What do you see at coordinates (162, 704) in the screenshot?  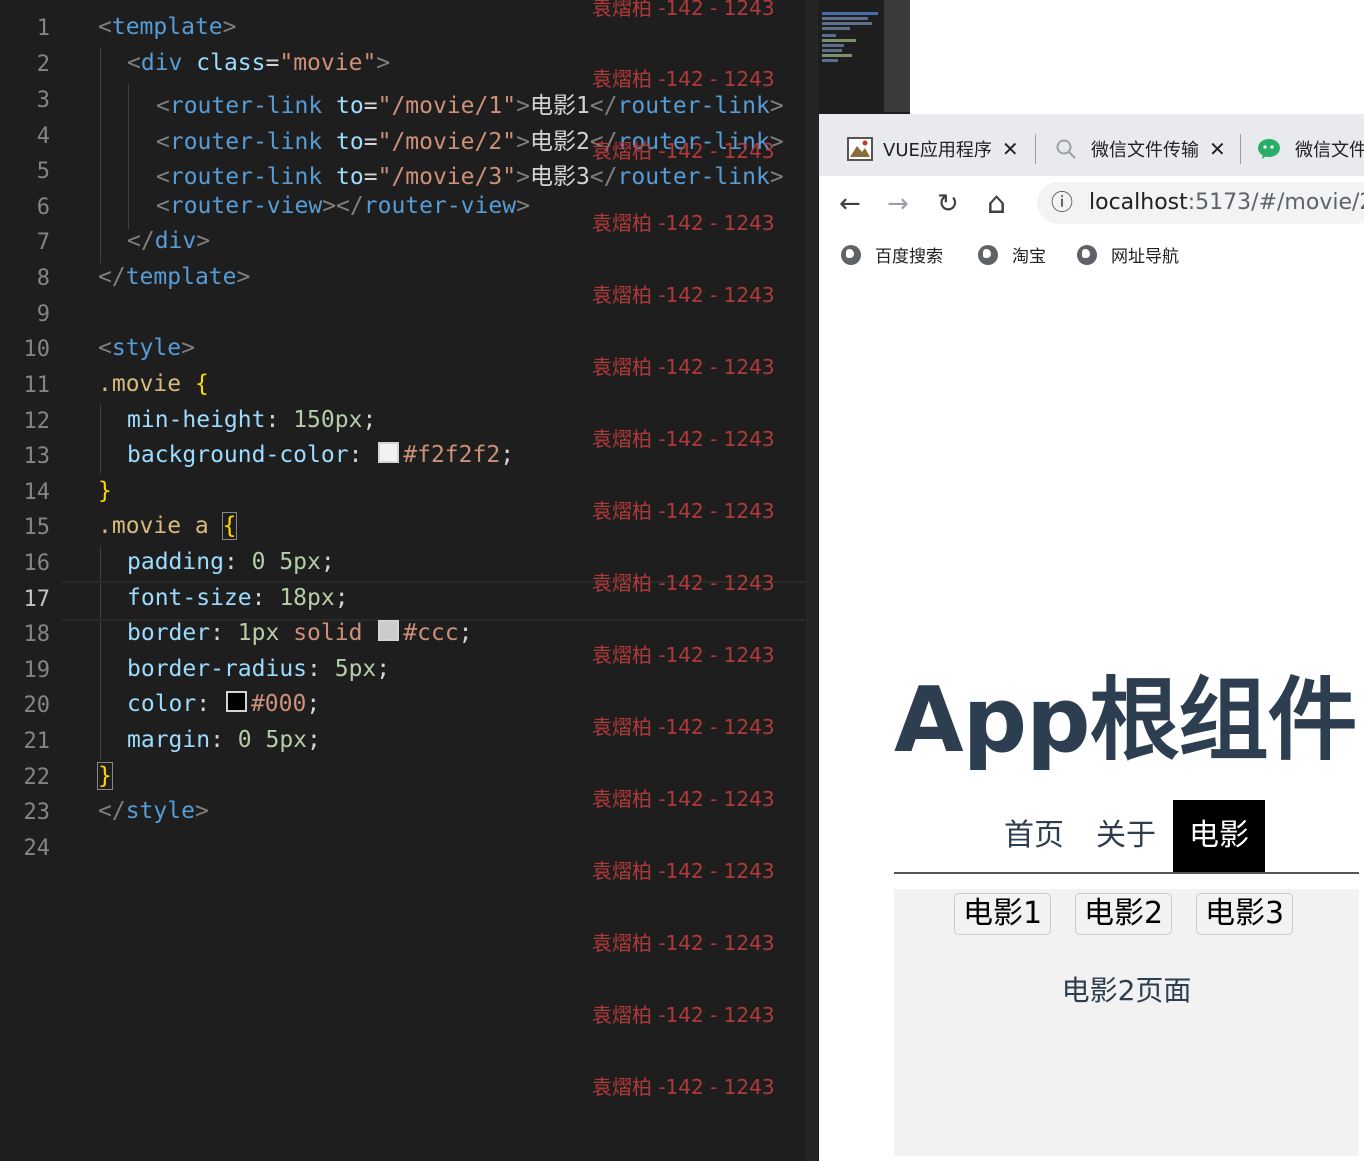 I see `code-token: color` at bounding box center [162, 704].